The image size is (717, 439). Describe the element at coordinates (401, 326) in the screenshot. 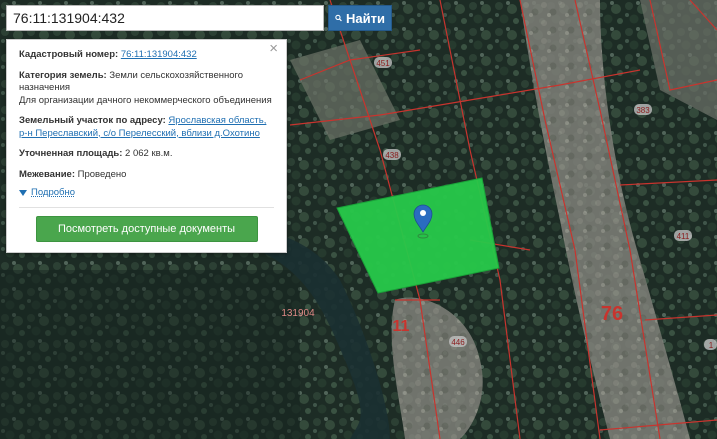

I see `district-number-label: 11` at that location.